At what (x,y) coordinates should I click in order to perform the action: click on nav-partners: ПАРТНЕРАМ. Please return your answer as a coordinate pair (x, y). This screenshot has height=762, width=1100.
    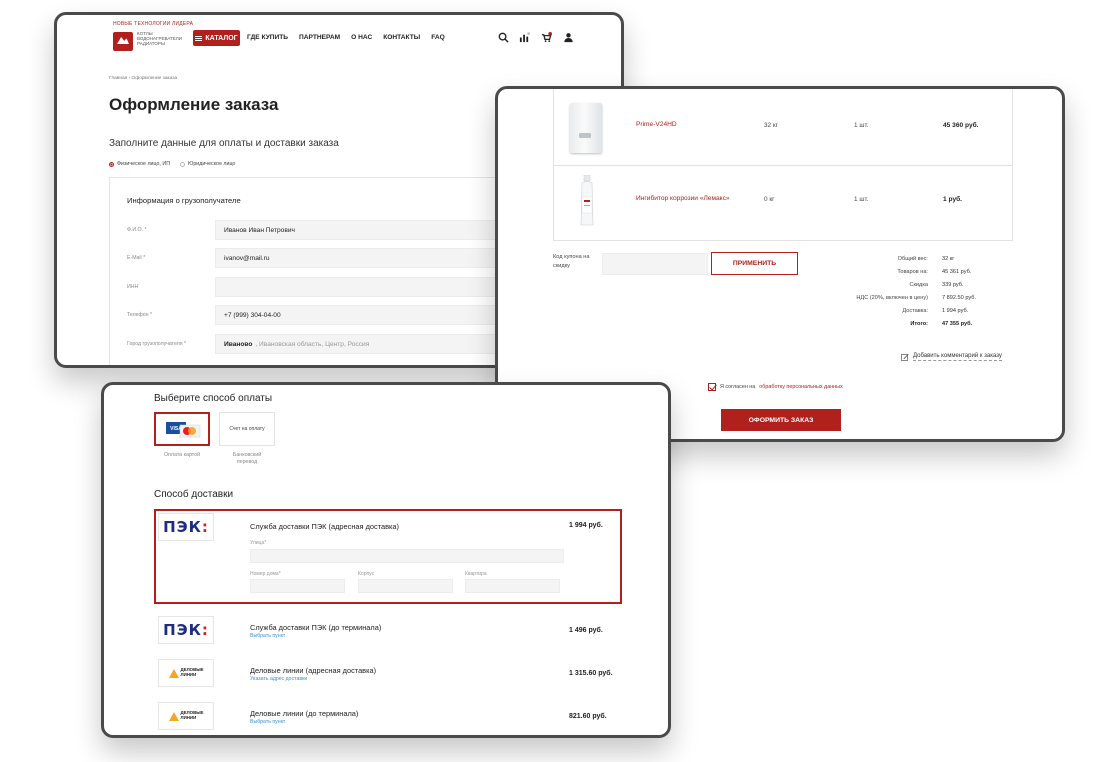
    Looking at the image, I should click on (319, 37).